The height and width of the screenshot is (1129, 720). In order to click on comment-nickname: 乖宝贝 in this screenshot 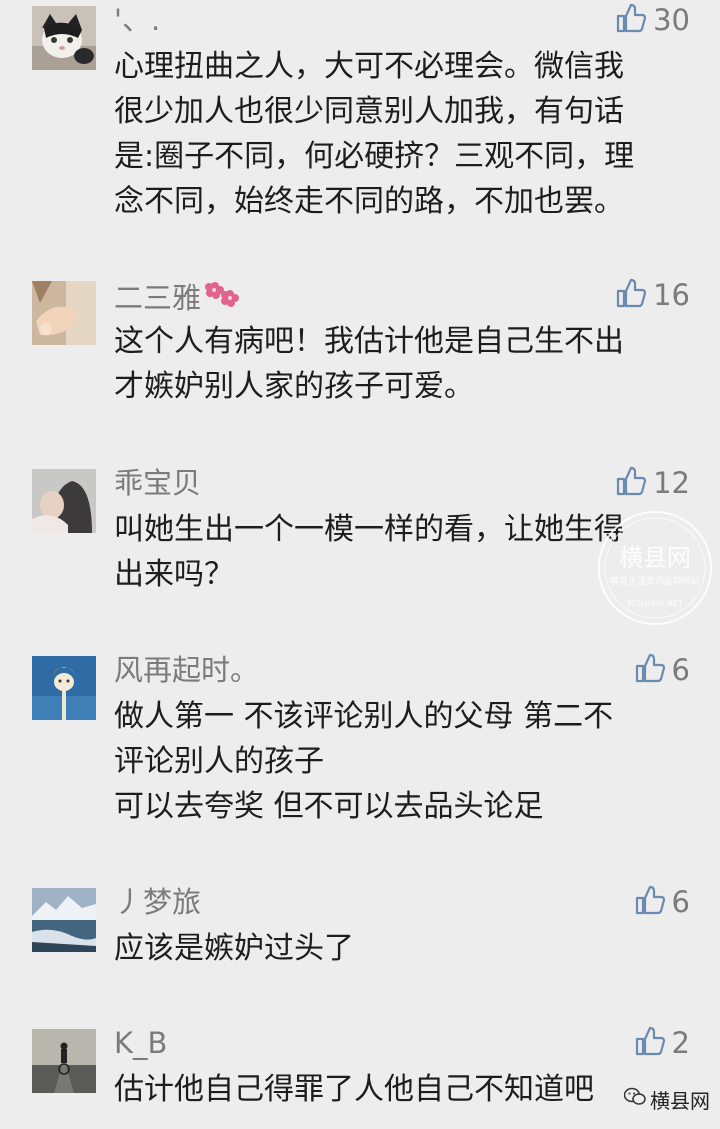, I will do `click(157, 483)`.